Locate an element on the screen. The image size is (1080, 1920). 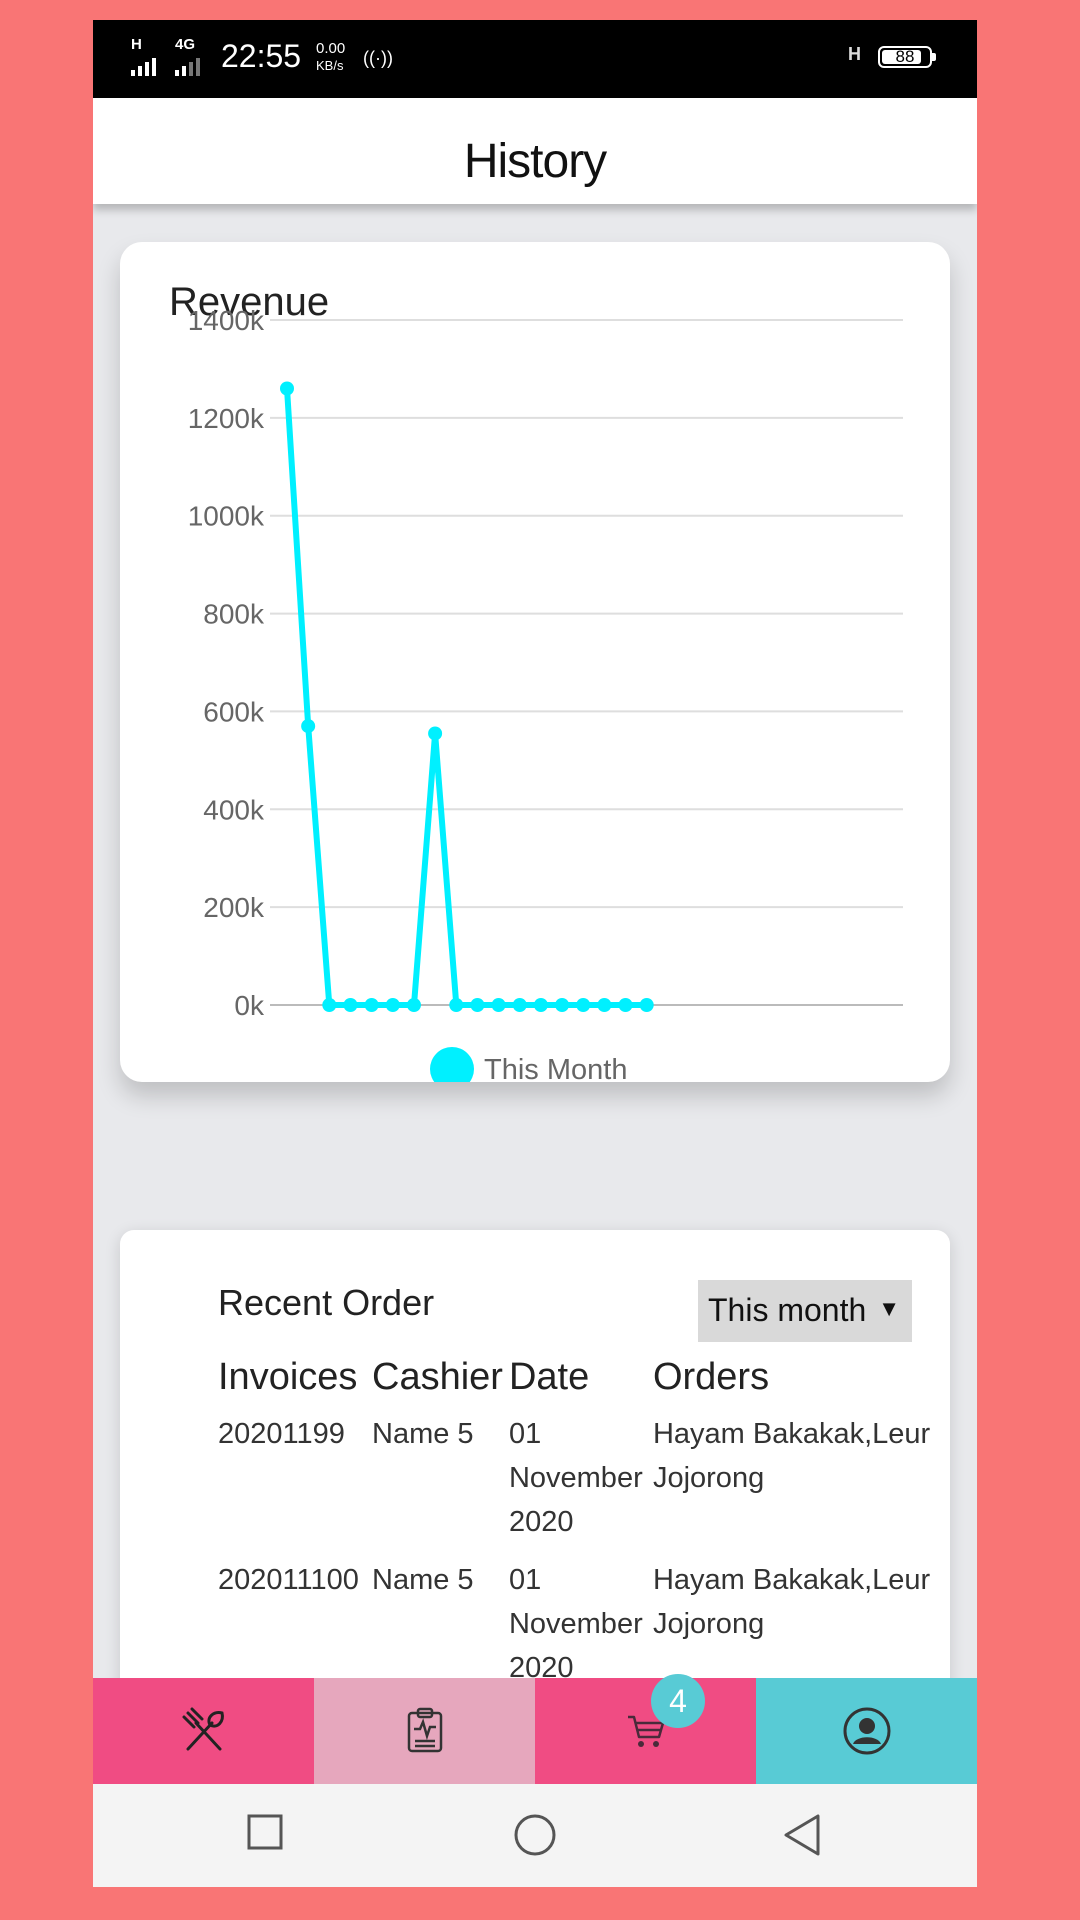
column-header-orders: Orders is located at coordinates (711, 1376).